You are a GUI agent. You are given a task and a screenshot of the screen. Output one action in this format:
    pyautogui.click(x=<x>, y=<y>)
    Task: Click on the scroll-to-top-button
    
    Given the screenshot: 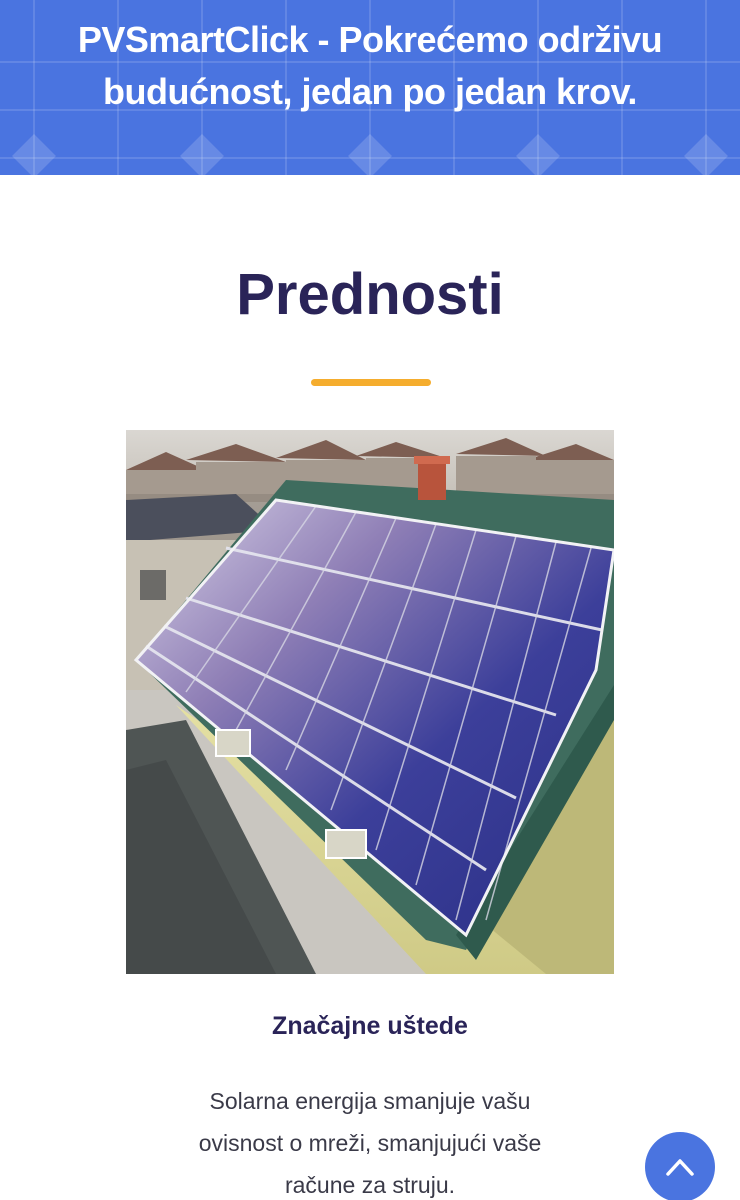 What is the action you would take?
    pyautogui.click(x=680, y=1166)
    